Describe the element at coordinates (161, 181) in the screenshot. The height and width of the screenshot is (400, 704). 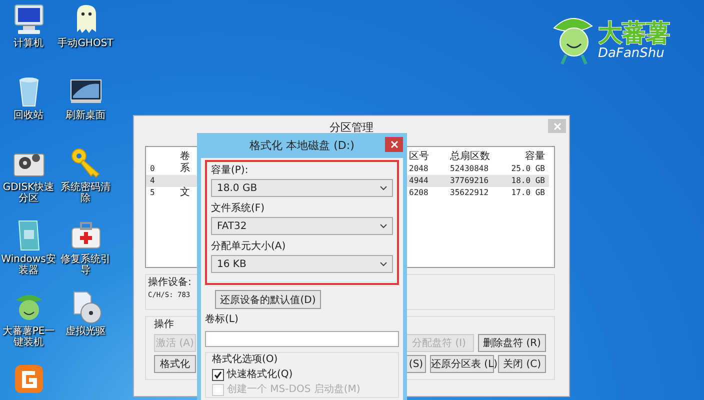
I see `table-cell: 4` at that location.